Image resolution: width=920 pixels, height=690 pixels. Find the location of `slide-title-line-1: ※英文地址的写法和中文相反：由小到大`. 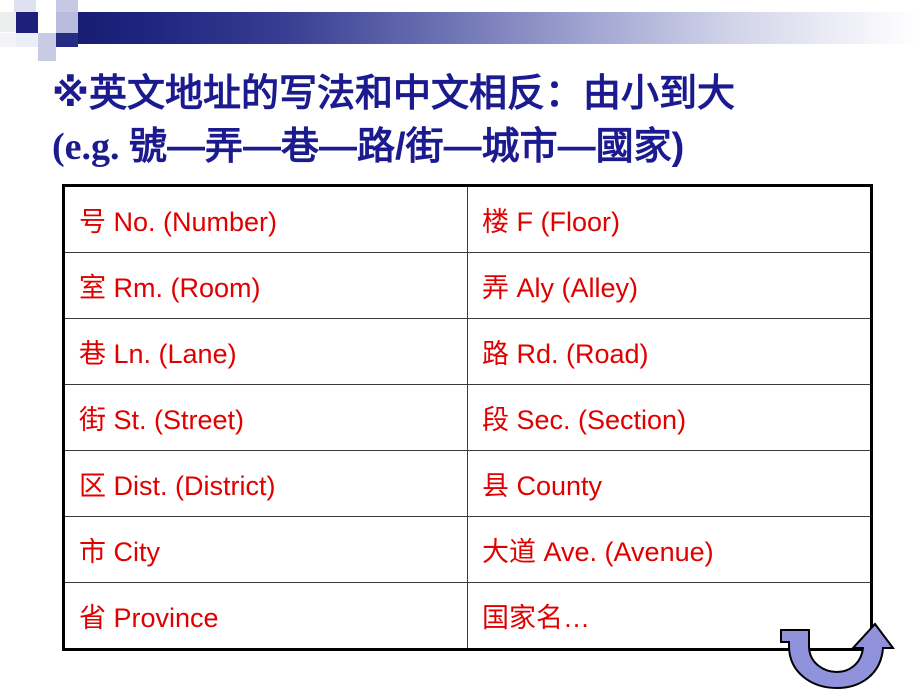

slide-title-line-1: ※英文地址的写法和中文相反：由小到大 is located at coordinates (393, 94).